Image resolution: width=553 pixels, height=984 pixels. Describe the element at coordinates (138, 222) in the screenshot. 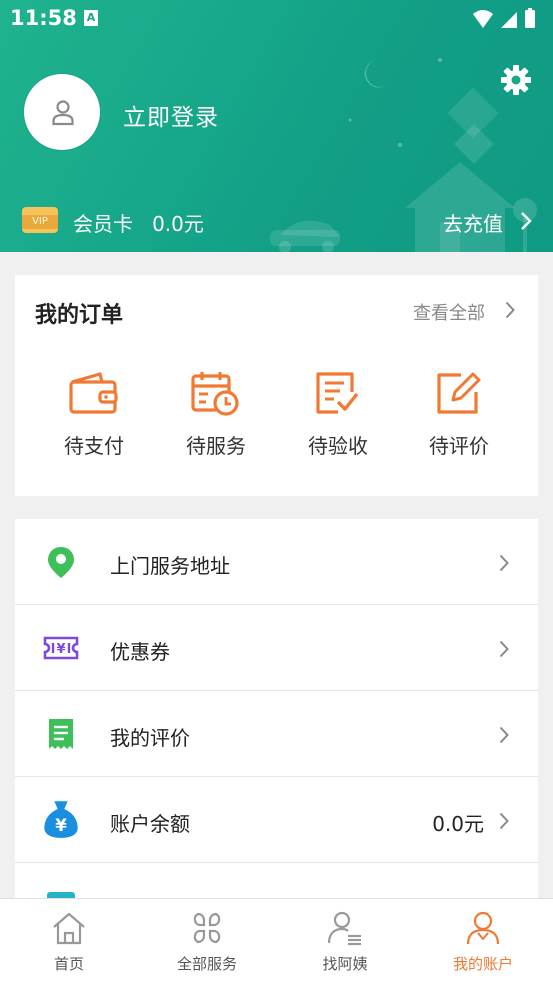

I see `member-card: 会员卡 0.0元` at that location.